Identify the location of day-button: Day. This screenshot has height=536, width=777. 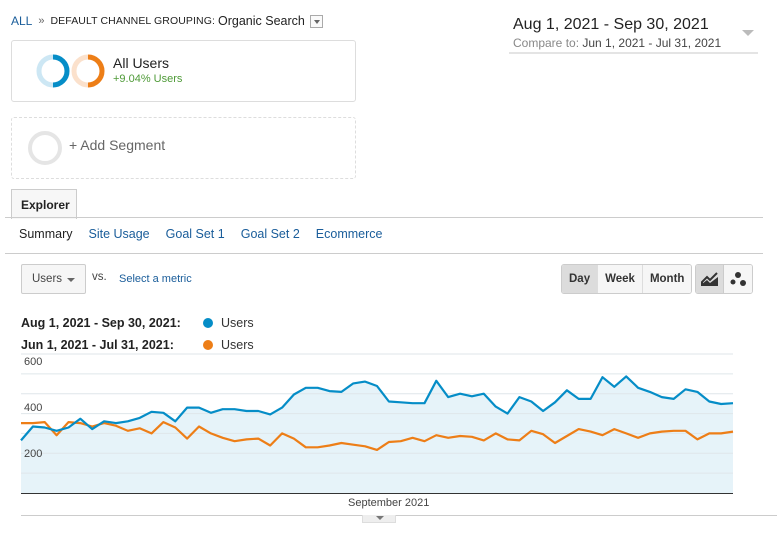
(580, 279).